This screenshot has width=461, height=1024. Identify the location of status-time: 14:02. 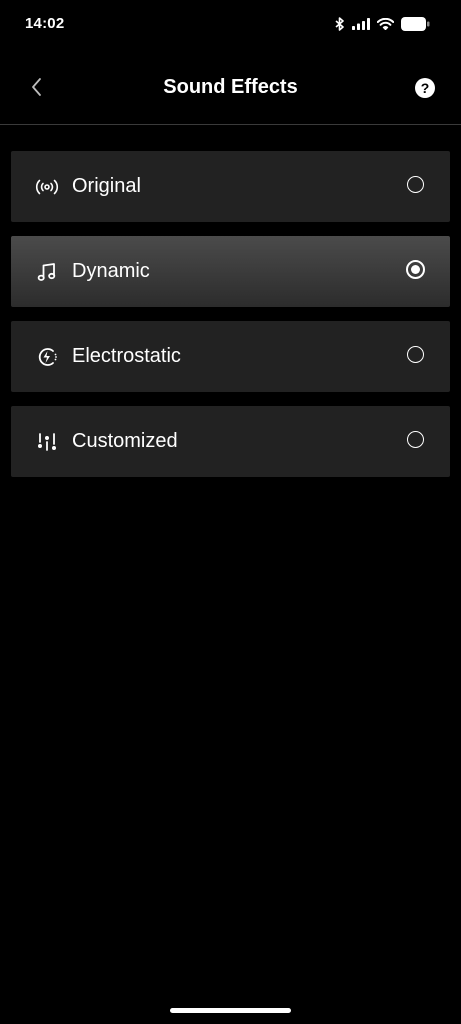
(45, 23).